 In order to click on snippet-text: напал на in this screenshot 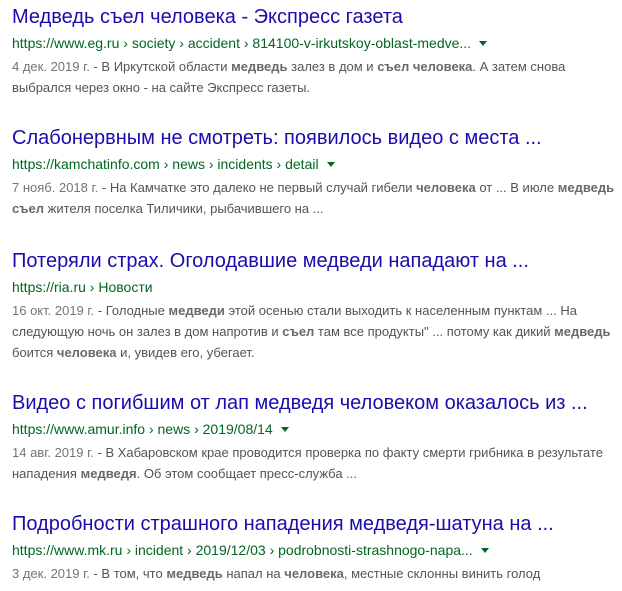, I will do `click(253, 573)`.